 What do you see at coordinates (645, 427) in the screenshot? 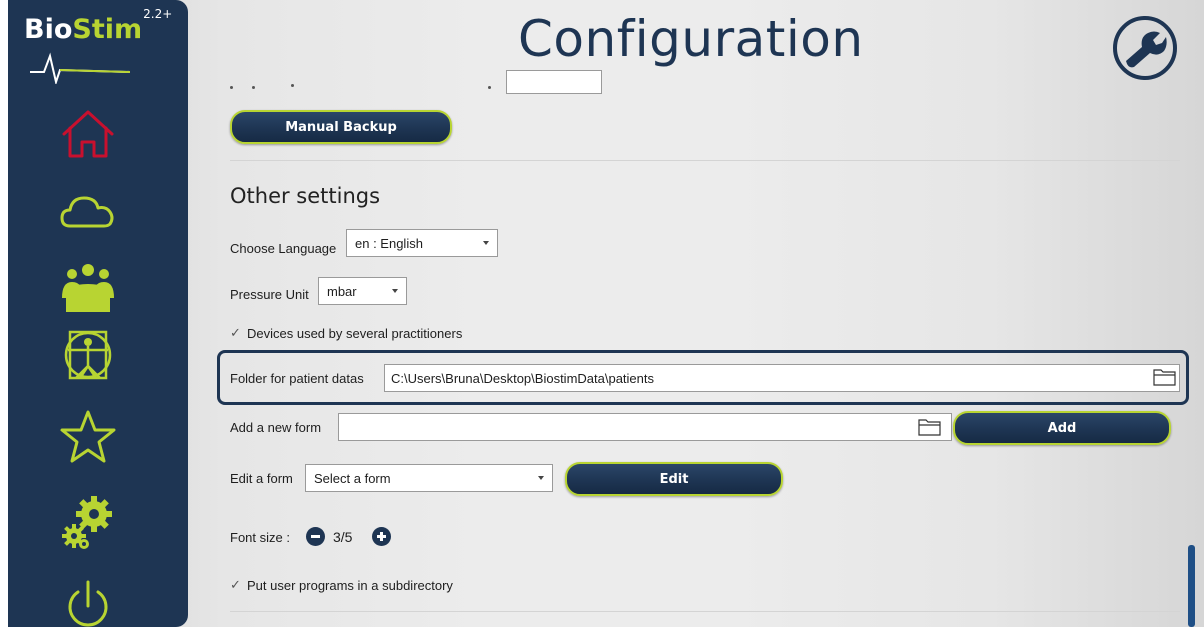
I see `new-form-input` at bounding box center [645, 427].